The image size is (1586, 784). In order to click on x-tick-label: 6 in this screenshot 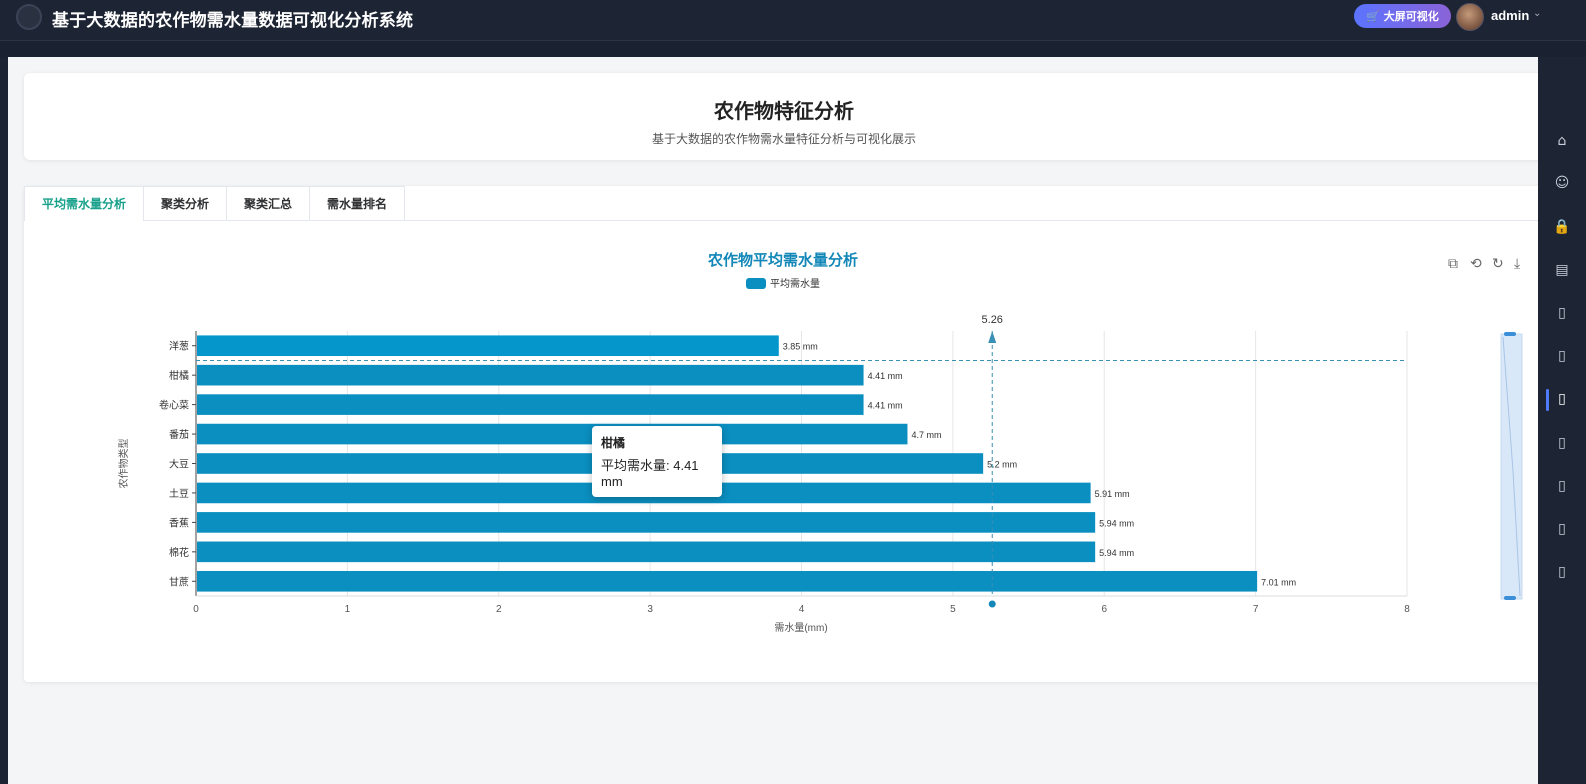, I will do `click(1104, 609)`.